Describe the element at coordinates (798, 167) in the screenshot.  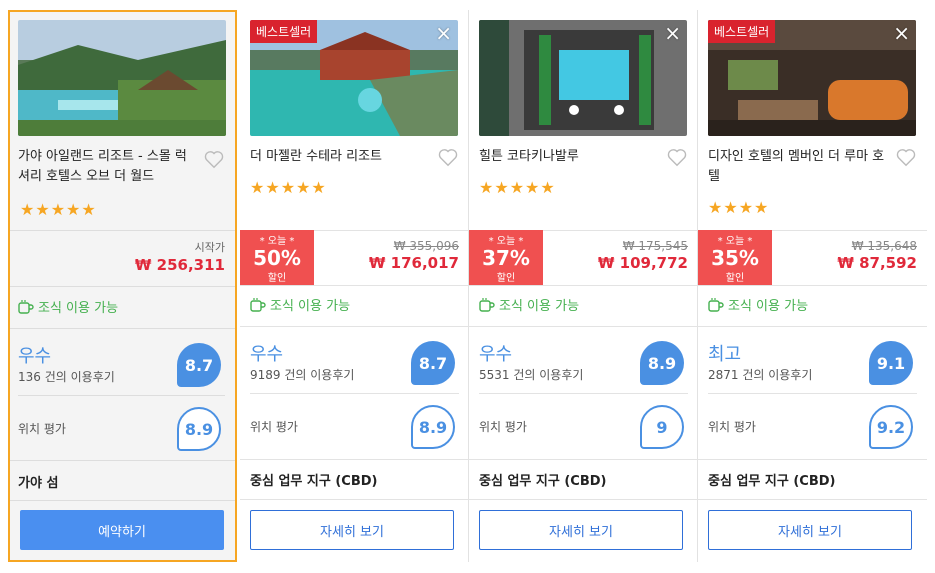
I see `hotel-name: 디자인 호텔의 멤버인 더 루마 호텔` at that location.